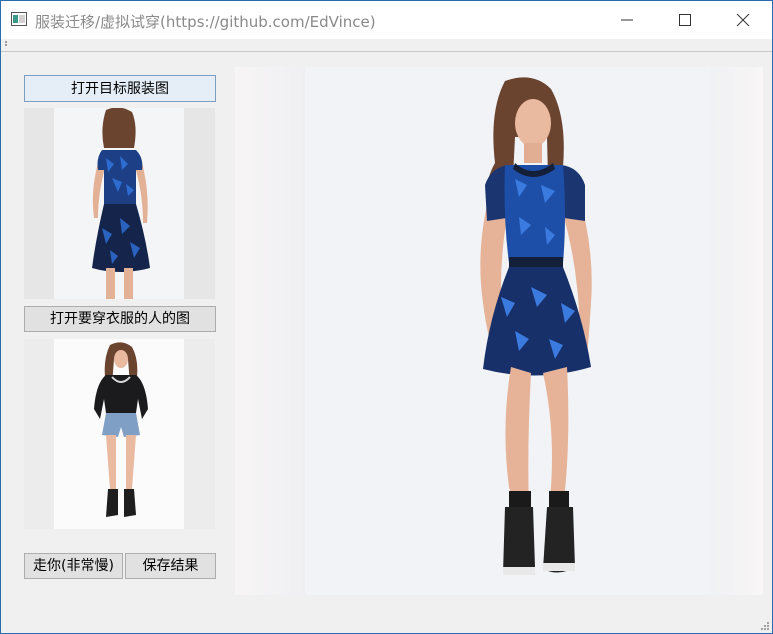 This screenshot has width=773, height=634. What do you see at coordinates (6, 44) in the screenshot?
I see `toolbar-grip-icon` at bounding box center [6, 44].